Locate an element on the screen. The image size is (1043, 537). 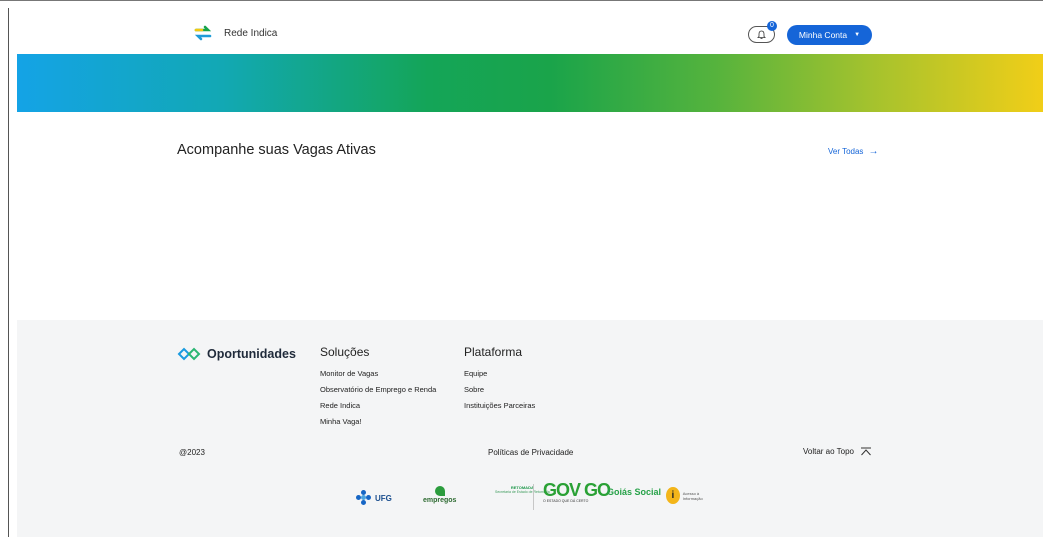
footer-link-rede-indica: Rede Indica is located at coordinates (378, 406).